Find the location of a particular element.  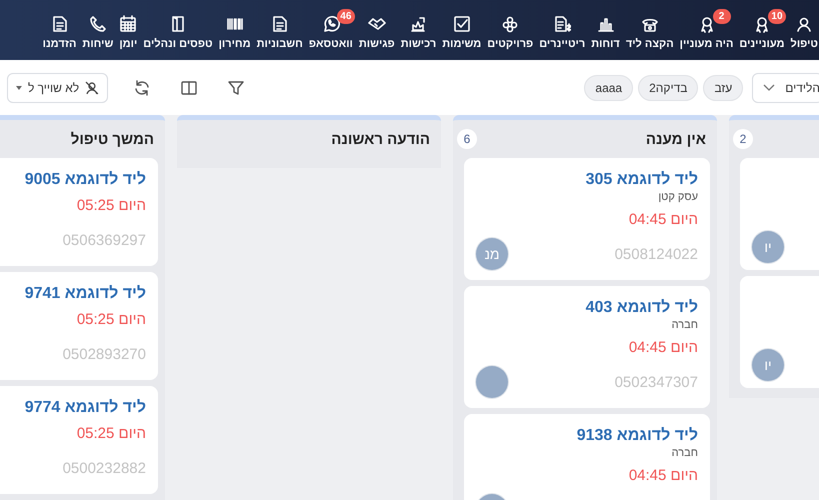

caret-icon is located at coordinates (19, 88).